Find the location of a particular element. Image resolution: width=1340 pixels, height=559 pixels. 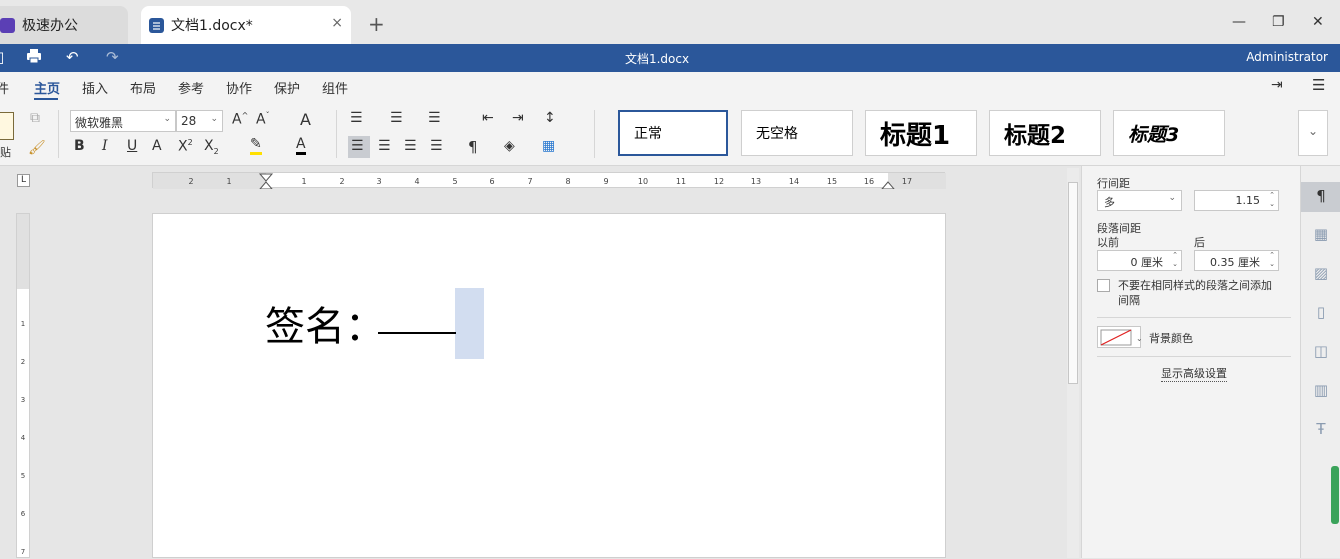

font-color-icon: A is located at coordinates (301, 145).